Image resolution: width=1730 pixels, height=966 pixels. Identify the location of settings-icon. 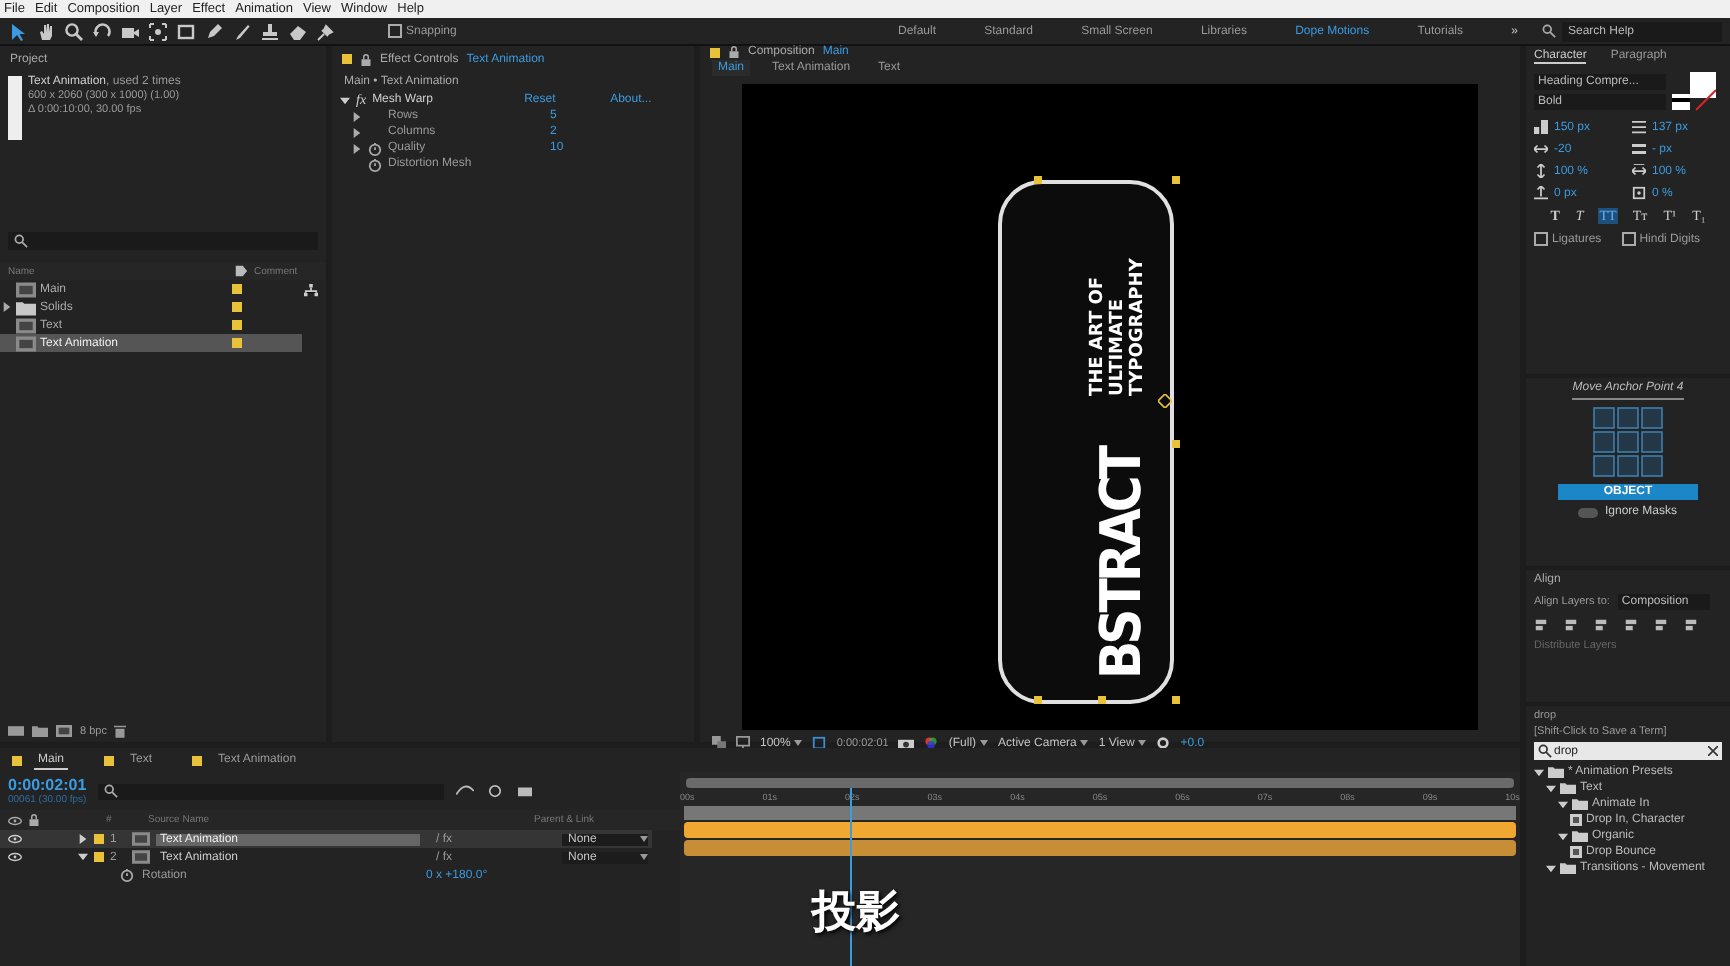
(1163, 743).